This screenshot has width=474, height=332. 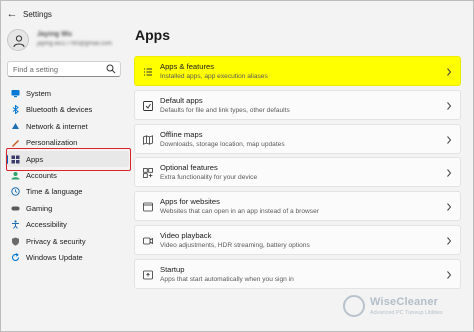 I want to click on search-input: Find a setting, so click(x=64, y=69).